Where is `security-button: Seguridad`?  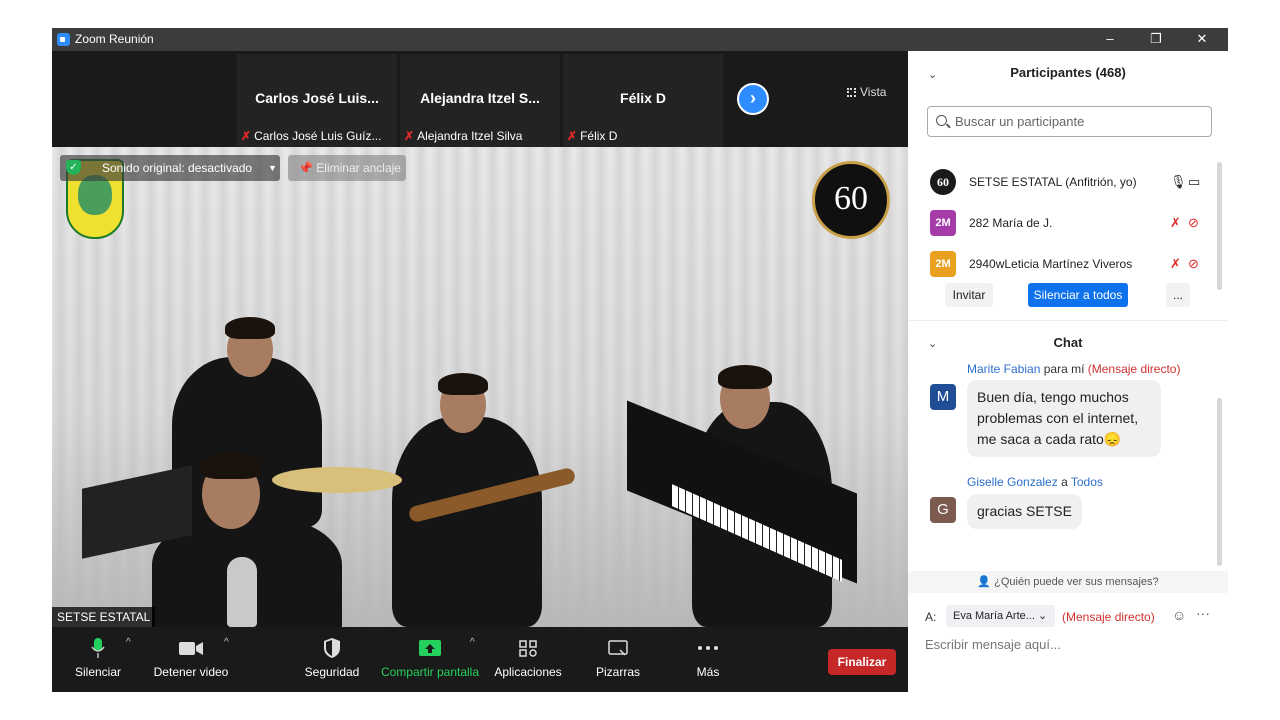 security-button: Seguridad is located at coordinates (332, 657).